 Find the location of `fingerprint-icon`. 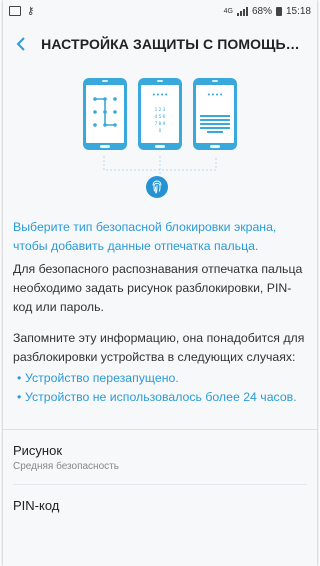

fingerprint-icon is located at coordinates (157, 187).